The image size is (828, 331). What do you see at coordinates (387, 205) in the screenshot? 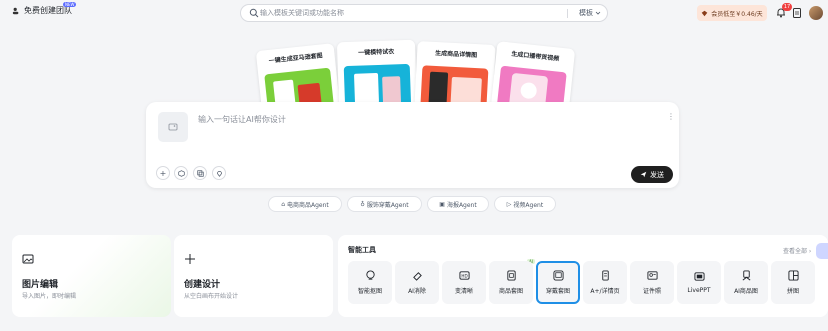
I see `agent-label: 服饰穿戴Agent` at bounding box center [387, 205].